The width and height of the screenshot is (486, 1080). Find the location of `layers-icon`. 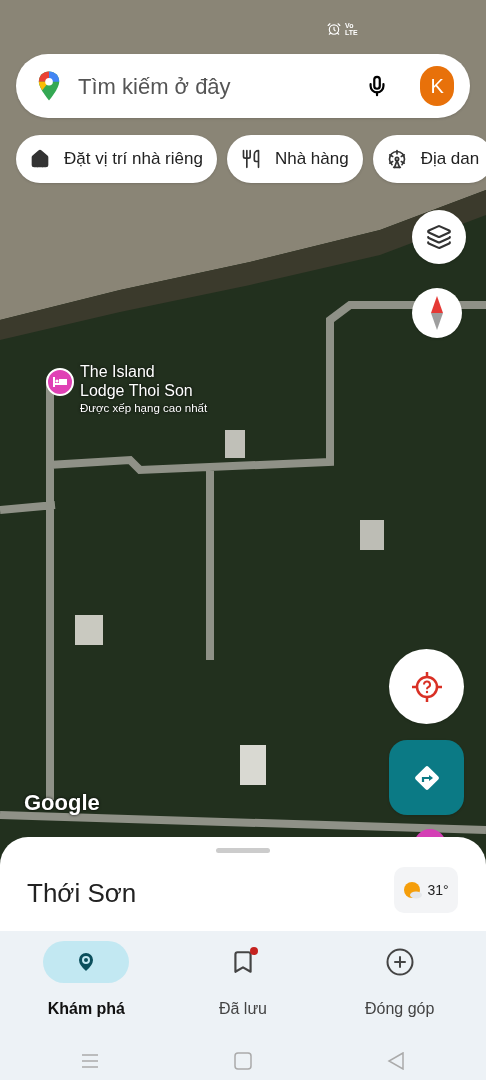

layers-icon is located at coordinates (439, 237).